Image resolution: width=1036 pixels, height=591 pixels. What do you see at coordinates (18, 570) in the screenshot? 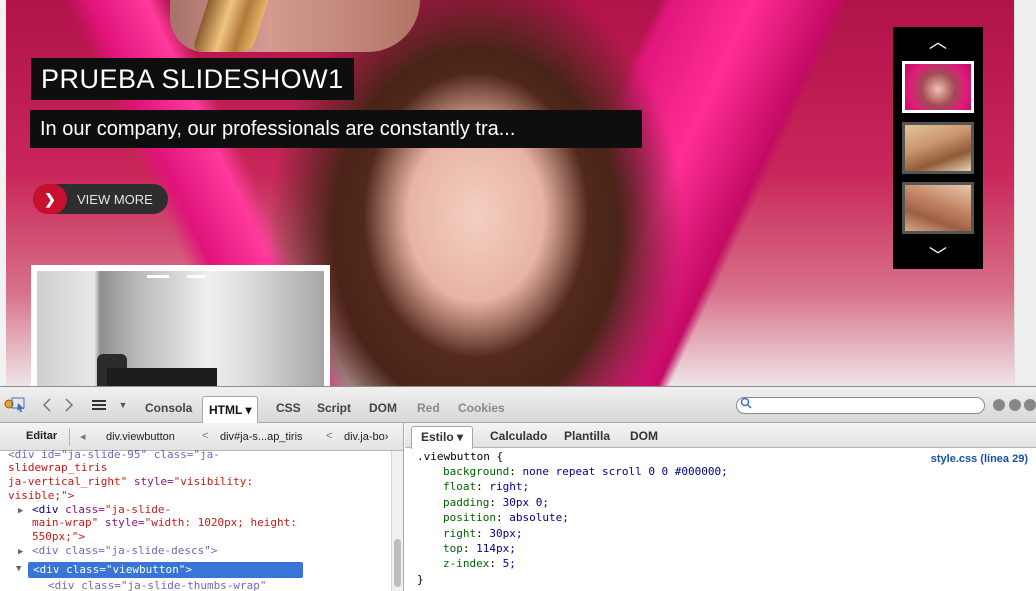
I see `collapse-arrow-icon: ▼` at bounding box center [18, 570].